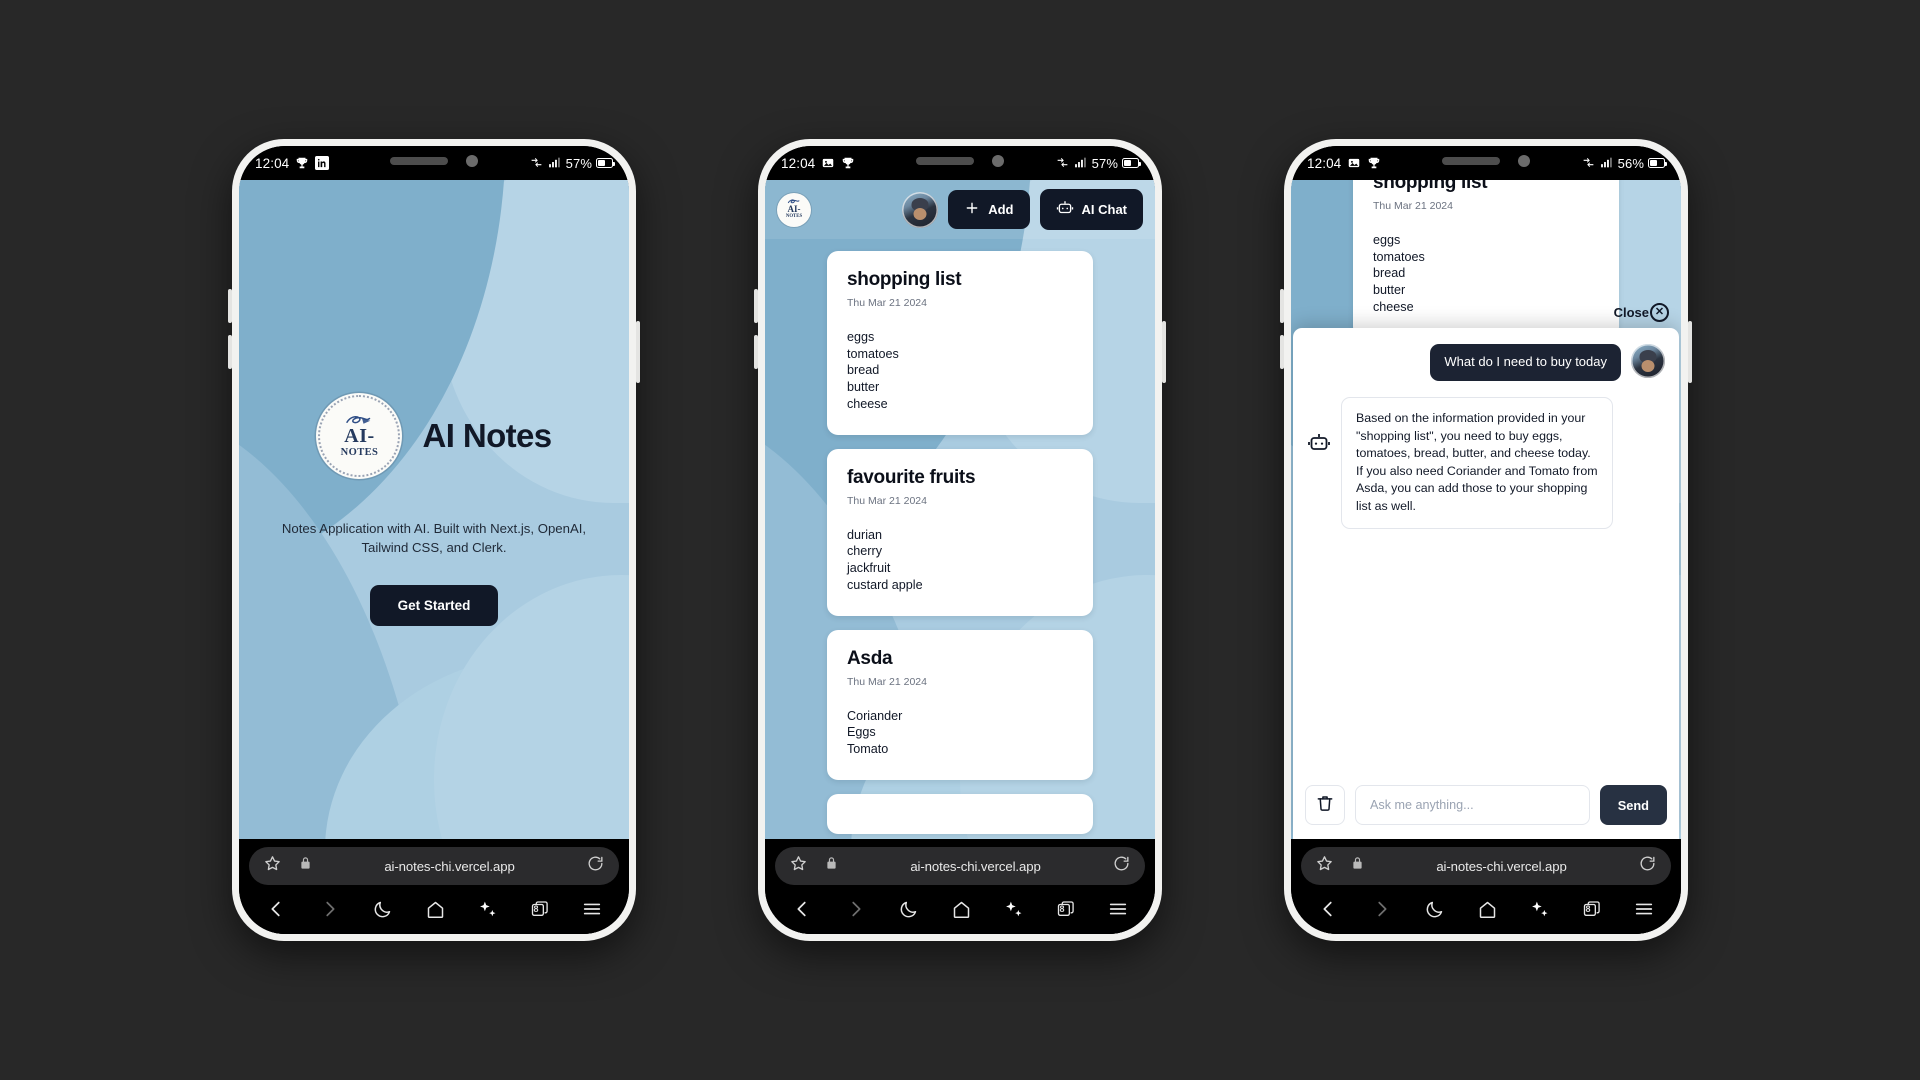  Describe the element at coordinates (302, 163) in the screenshot. I see `trophy-icon` at that location.